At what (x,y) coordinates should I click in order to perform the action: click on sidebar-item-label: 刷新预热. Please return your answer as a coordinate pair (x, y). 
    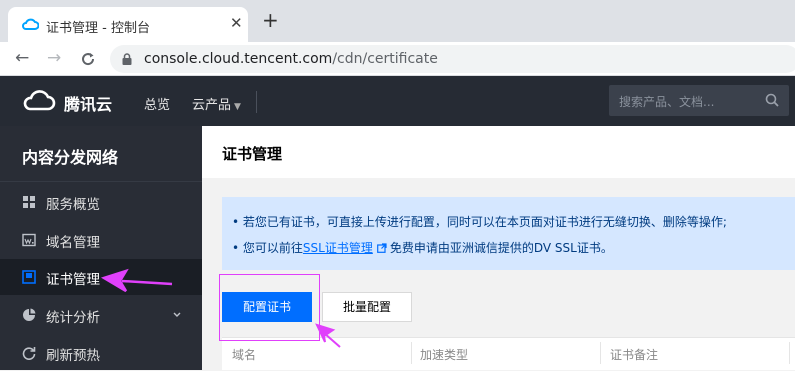
    Looking at the image, I should click on (73, 356).